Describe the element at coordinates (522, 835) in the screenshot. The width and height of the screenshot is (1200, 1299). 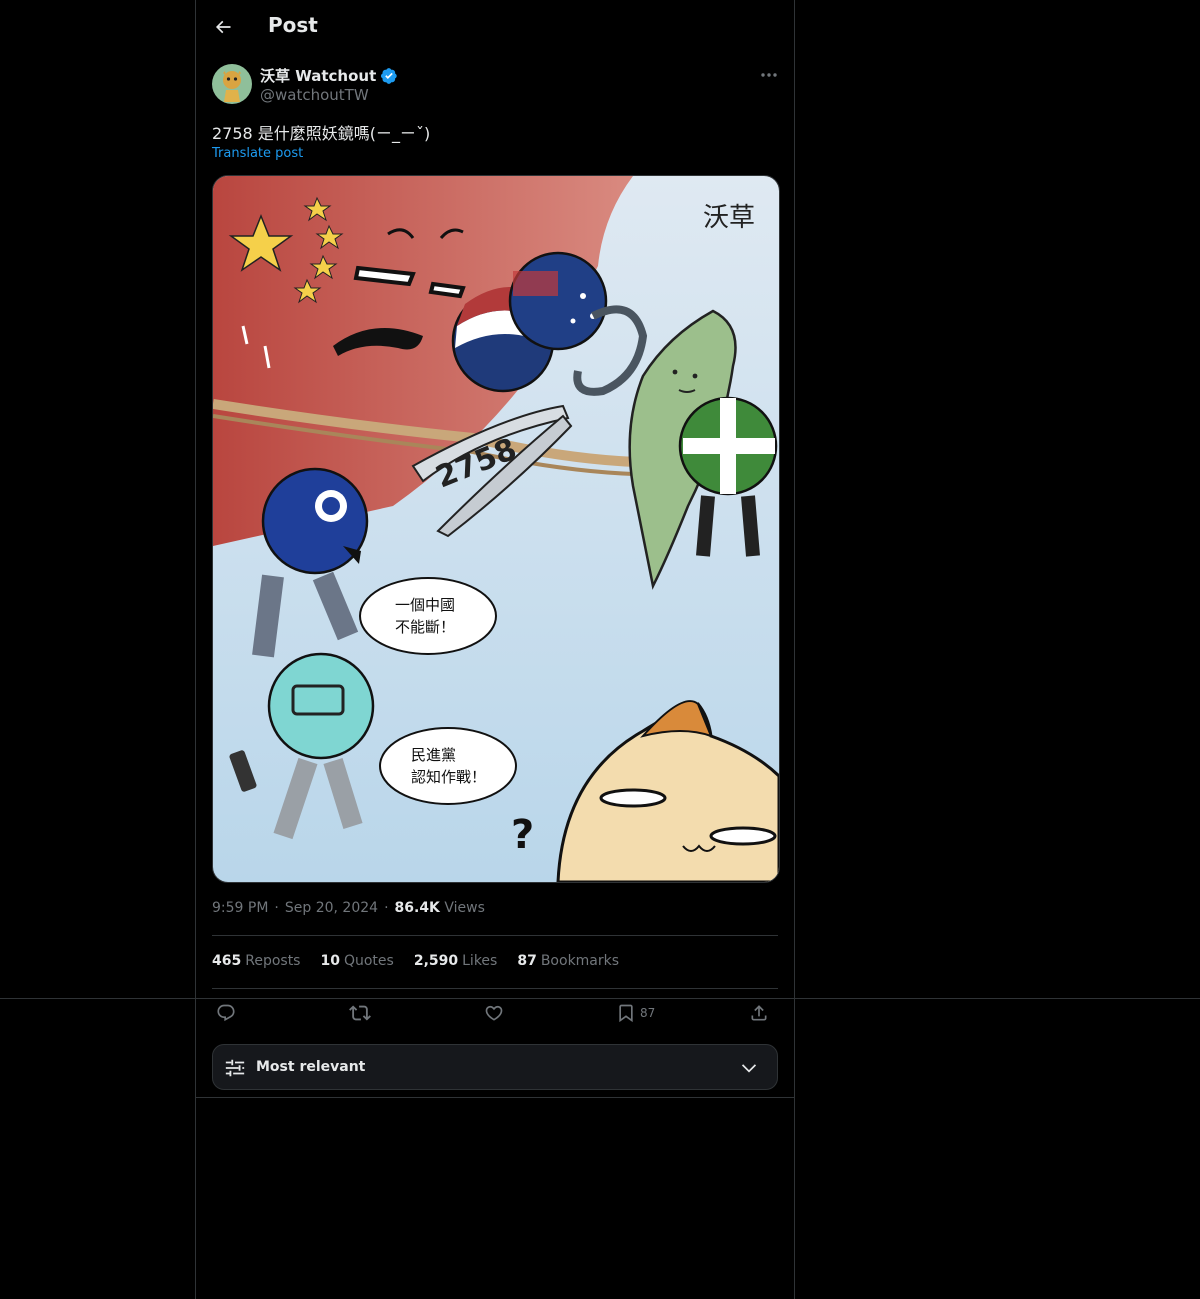
I see `question-mark: ?` at that location.